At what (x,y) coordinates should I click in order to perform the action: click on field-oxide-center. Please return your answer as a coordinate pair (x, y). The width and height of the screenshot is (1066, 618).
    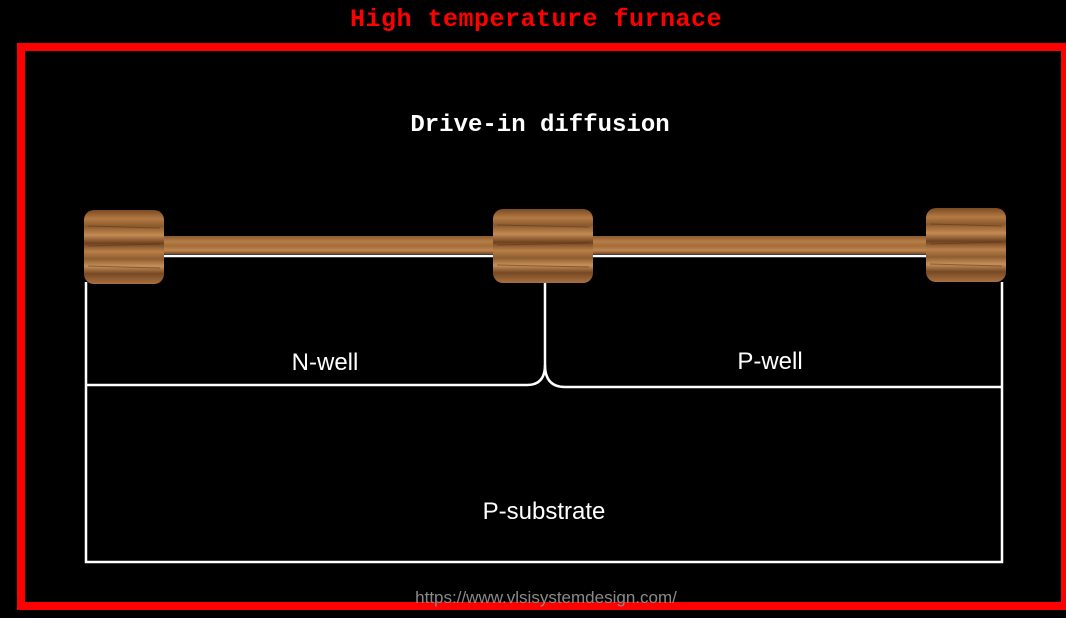
    Looking at the image, I should click on (543, 246).